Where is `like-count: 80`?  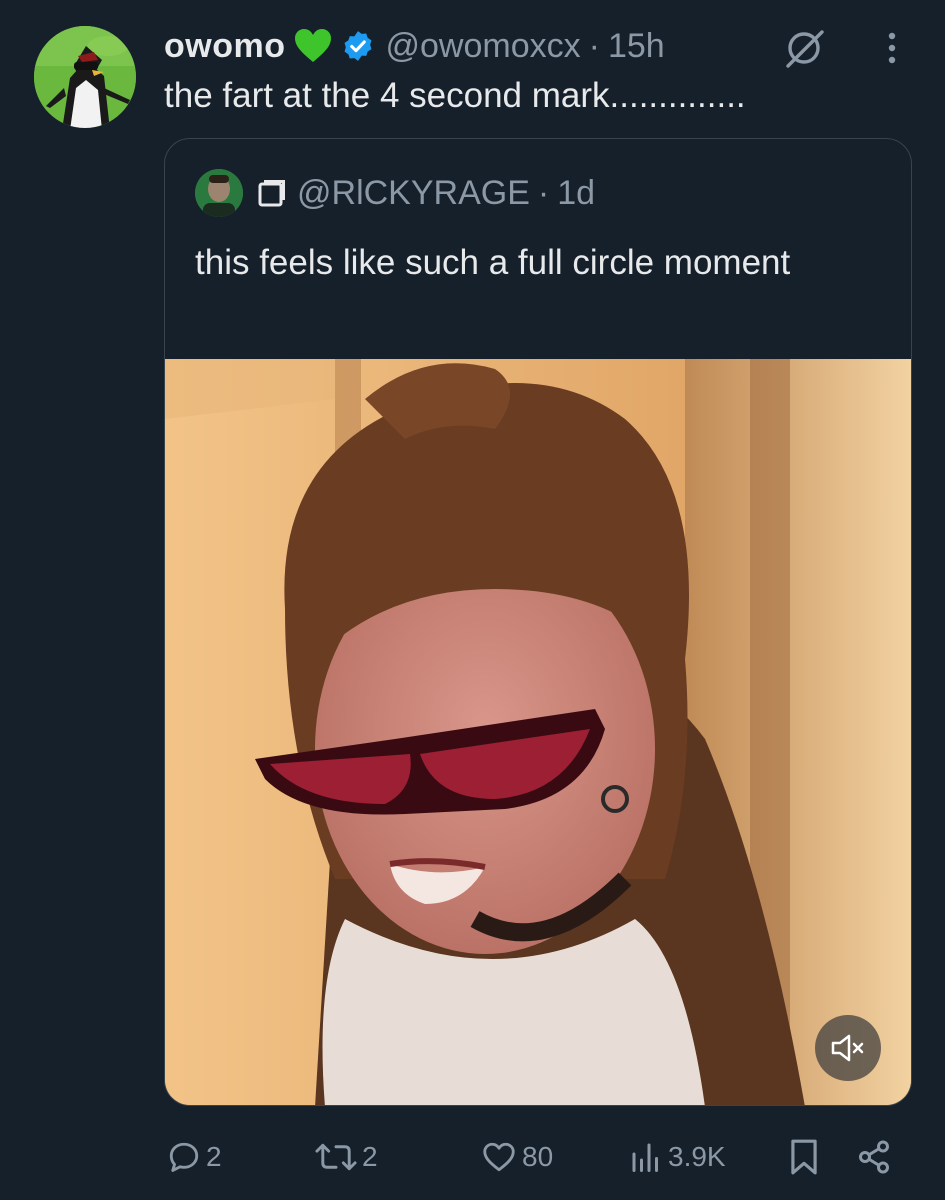
like-count: 80 is located at coordinates (538, 1156).